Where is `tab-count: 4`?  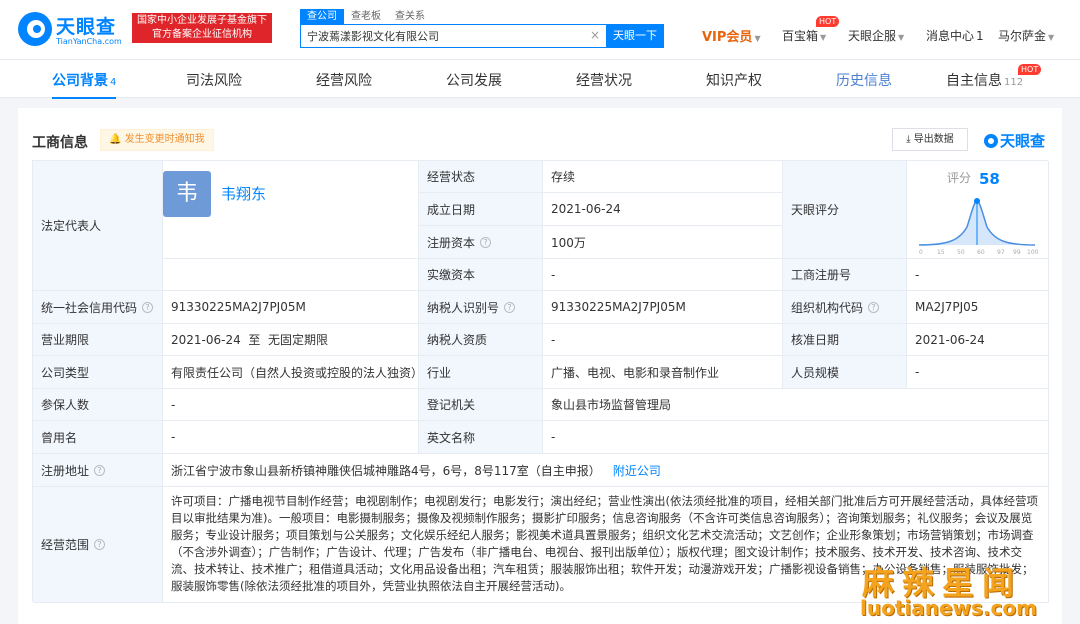
tab-count: 4 is located at coordinates (113, 82).